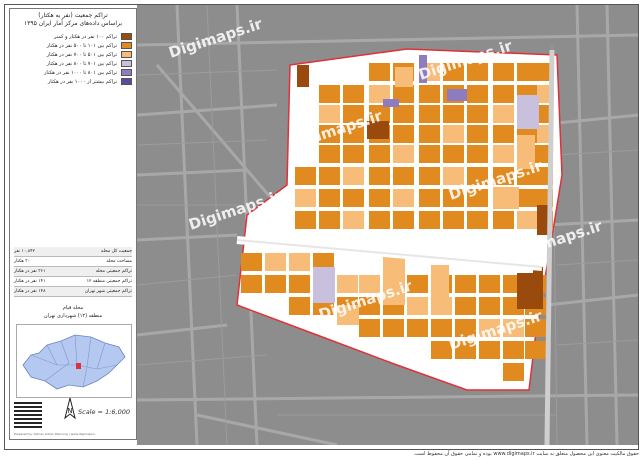 The height and width of the screenshot is (461, 643). What do you see at coordinates (73, 15) in the screenshot?
I see `legend-title: تراکم جمعیت (نفر به هکتار)` at bounding box center [73, 15].